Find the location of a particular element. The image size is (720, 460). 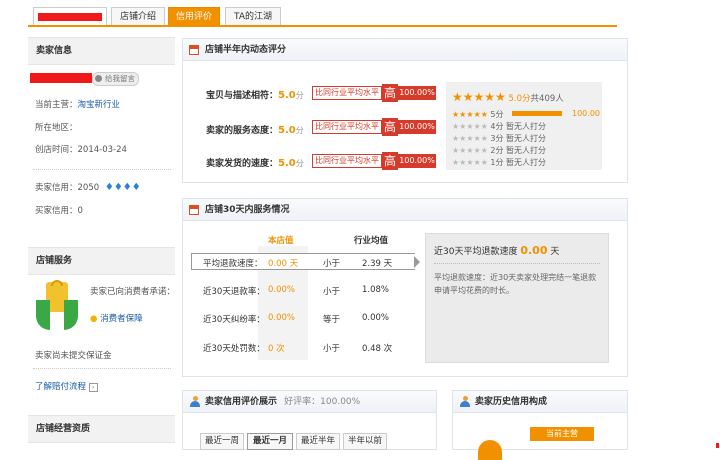

refund-info-prefix: 近30天平均退款速度 is located at coordinates (476, 252).